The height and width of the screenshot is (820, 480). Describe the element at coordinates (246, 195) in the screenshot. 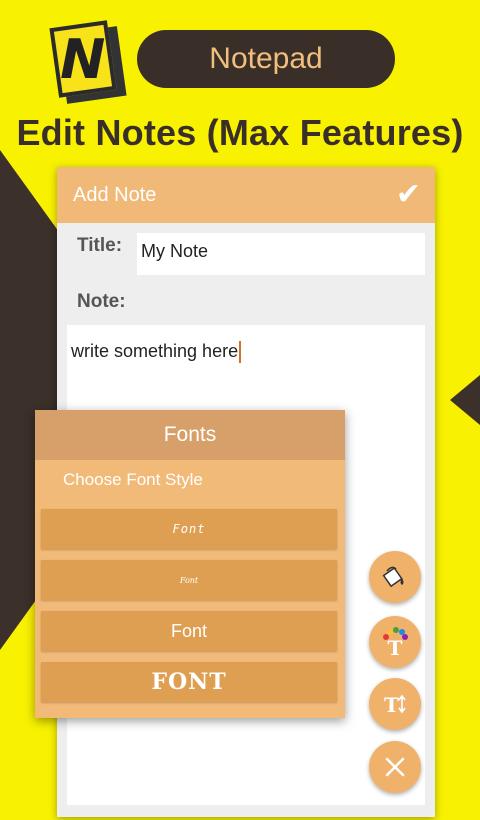

I see `app-bar: Add Note ✔` at that location.